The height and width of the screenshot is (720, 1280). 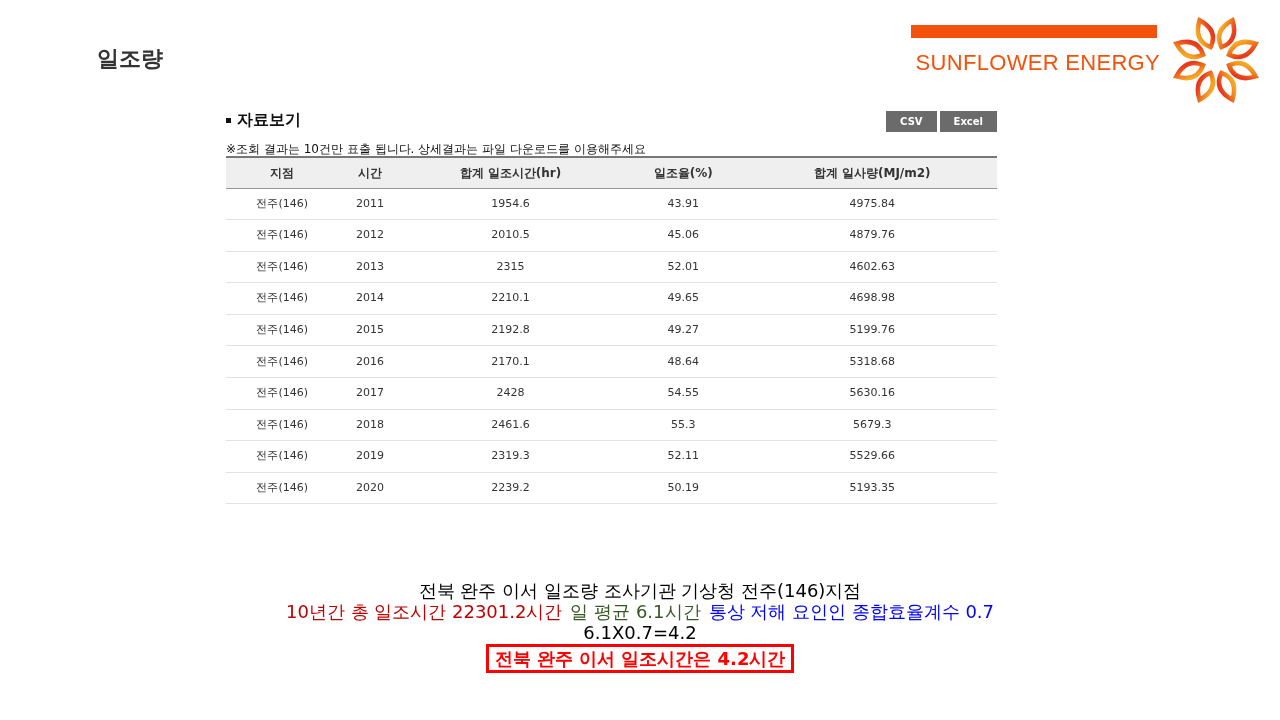 What do you see at coordinates (872, 425) in the screenshot?
I see `table-cell: 5679.3` at bounding box center [872, 425].